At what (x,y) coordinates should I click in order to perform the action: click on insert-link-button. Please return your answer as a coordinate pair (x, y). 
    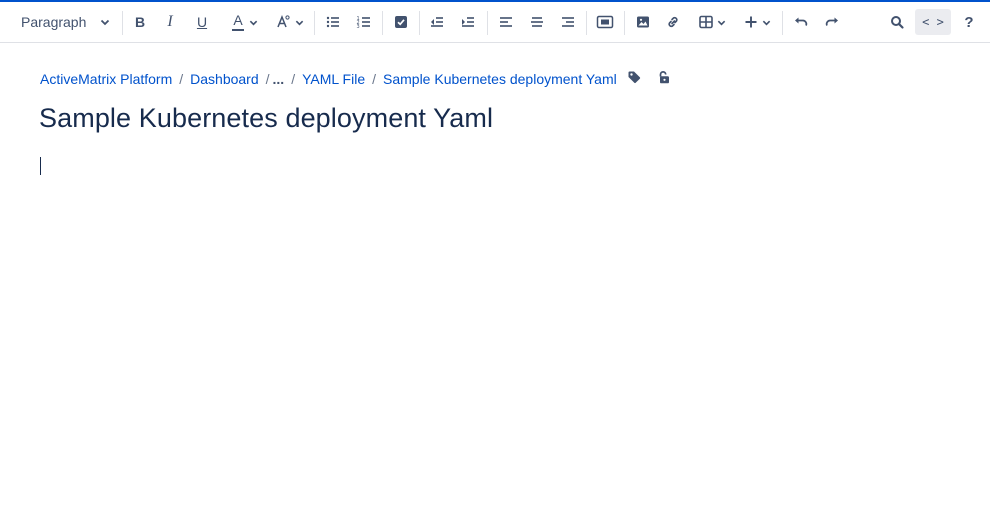
    Looking at the image, I should click on (673, 22).